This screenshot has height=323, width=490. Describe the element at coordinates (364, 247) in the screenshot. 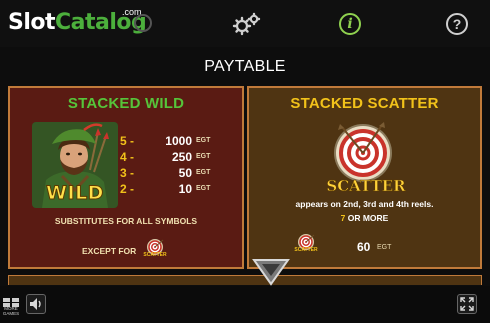

I see `scatter-payout-value: 60` at that location.